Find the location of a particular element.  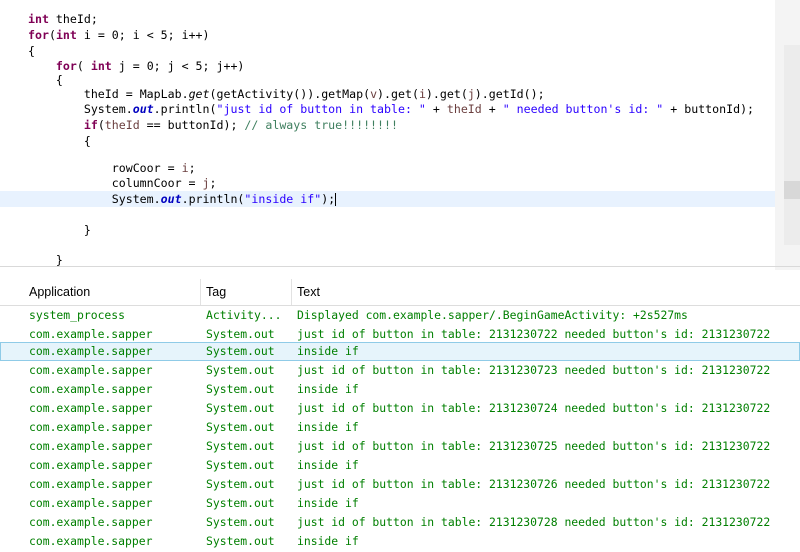

code-text: buttonId is located at coordinates (195, 125).